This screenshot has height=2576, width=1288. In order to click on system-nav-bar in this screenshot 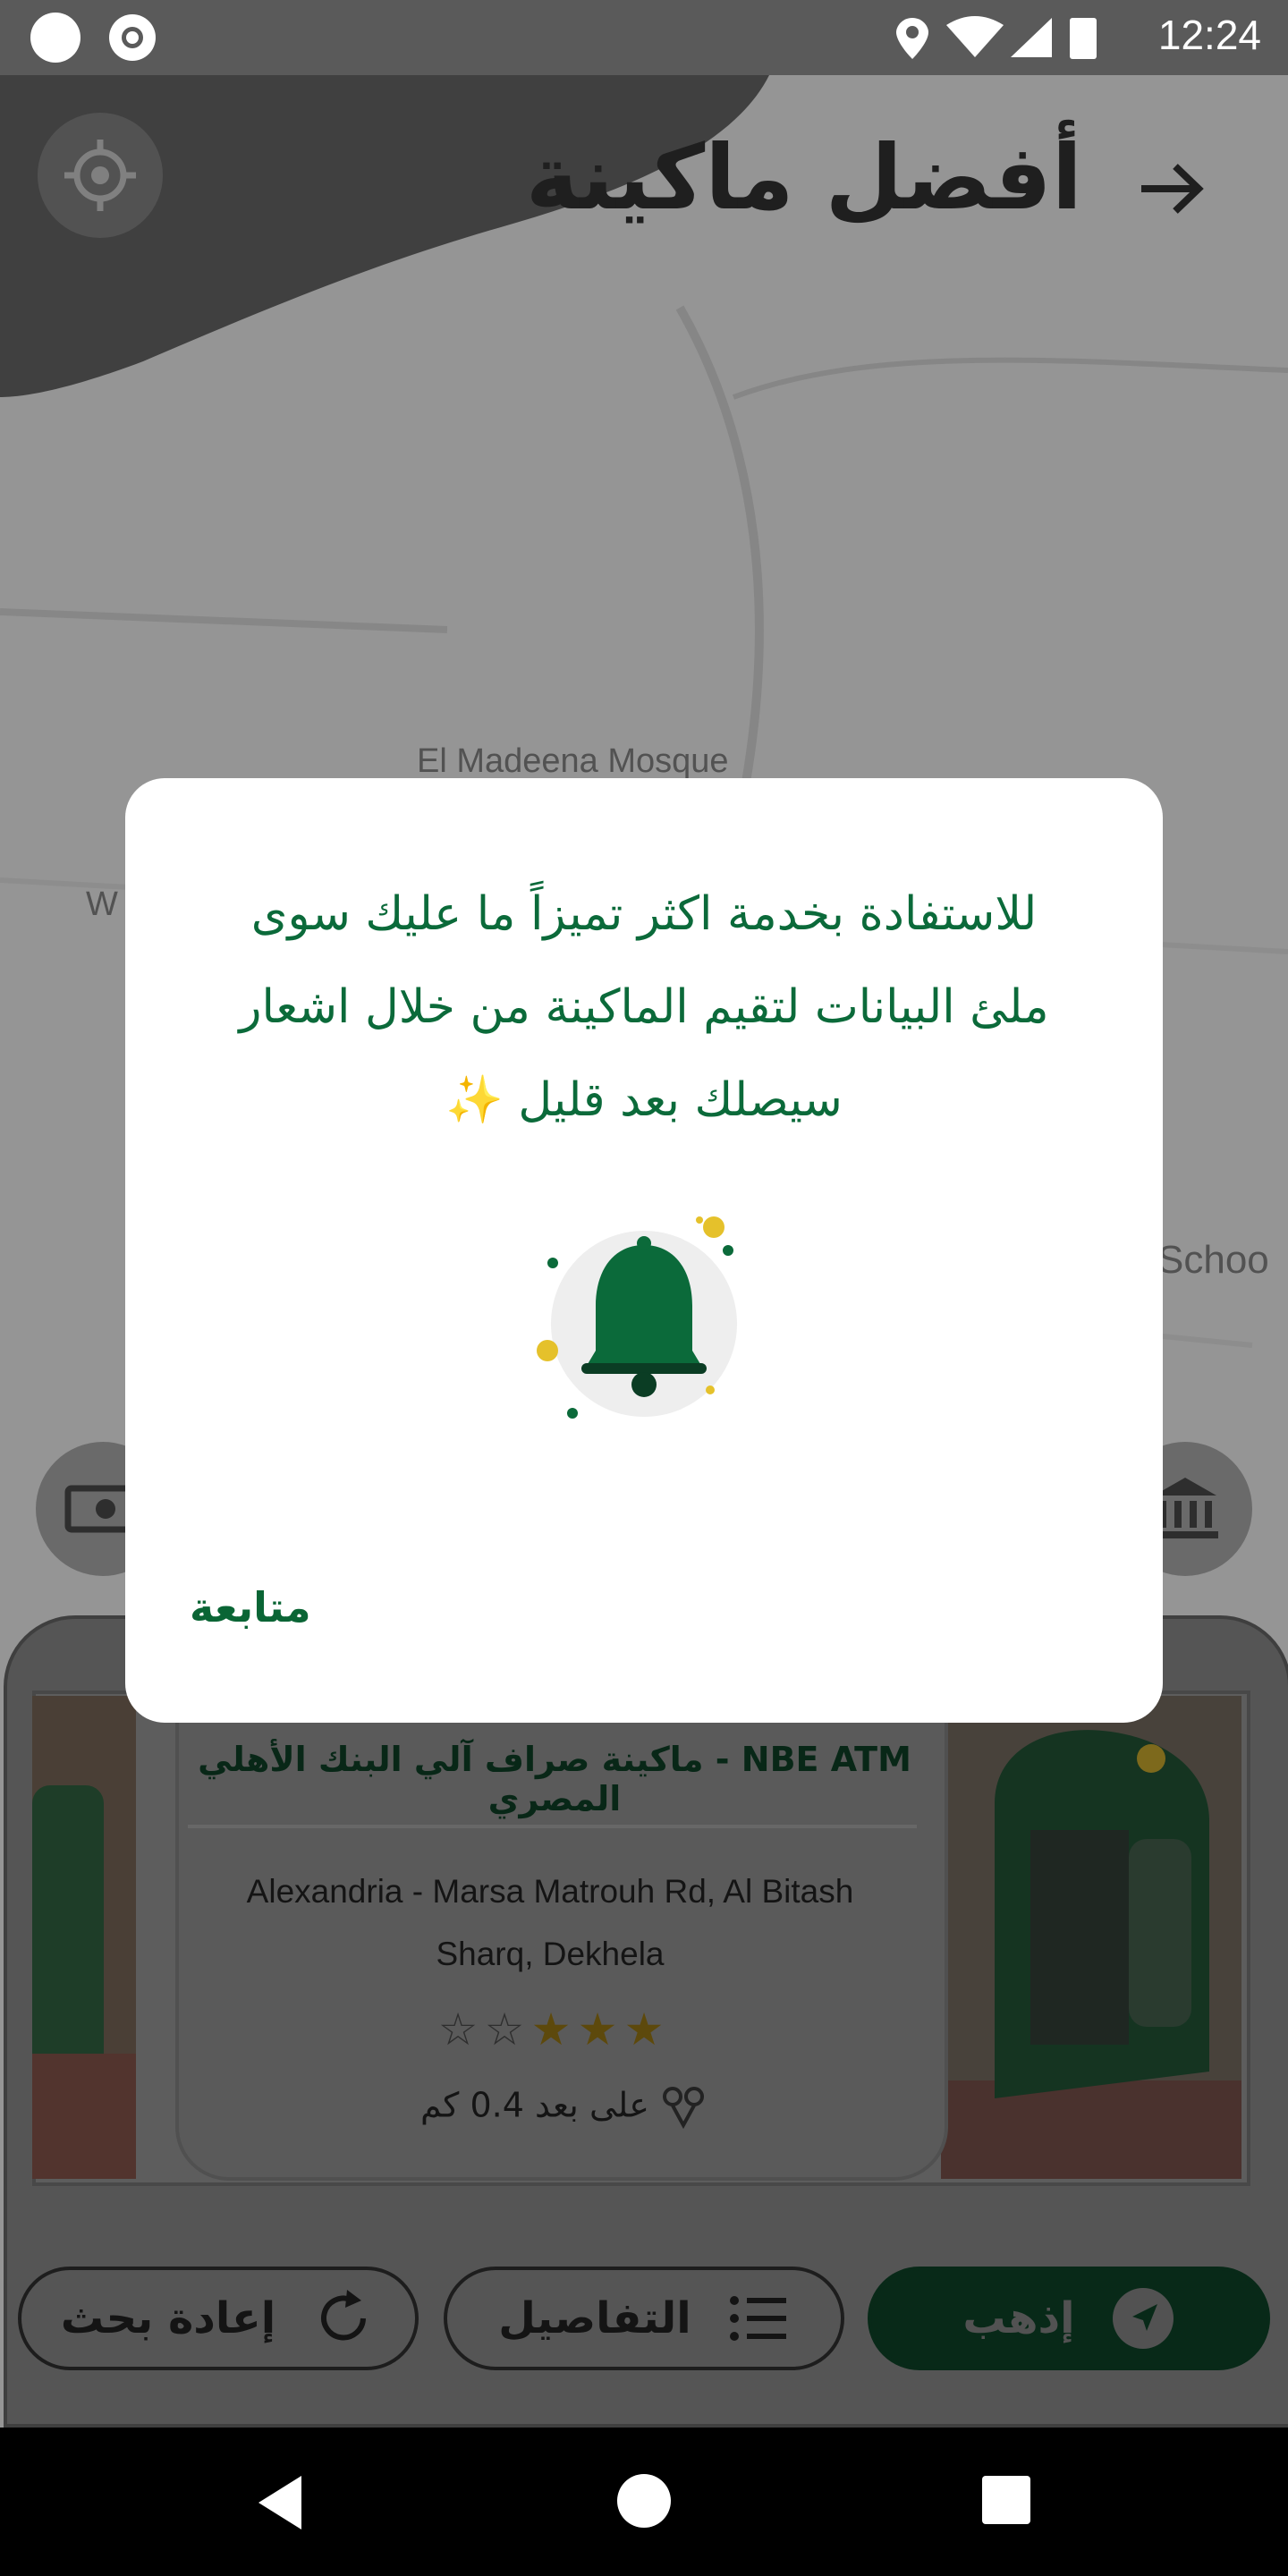, I will do `click(644, 2502)`.